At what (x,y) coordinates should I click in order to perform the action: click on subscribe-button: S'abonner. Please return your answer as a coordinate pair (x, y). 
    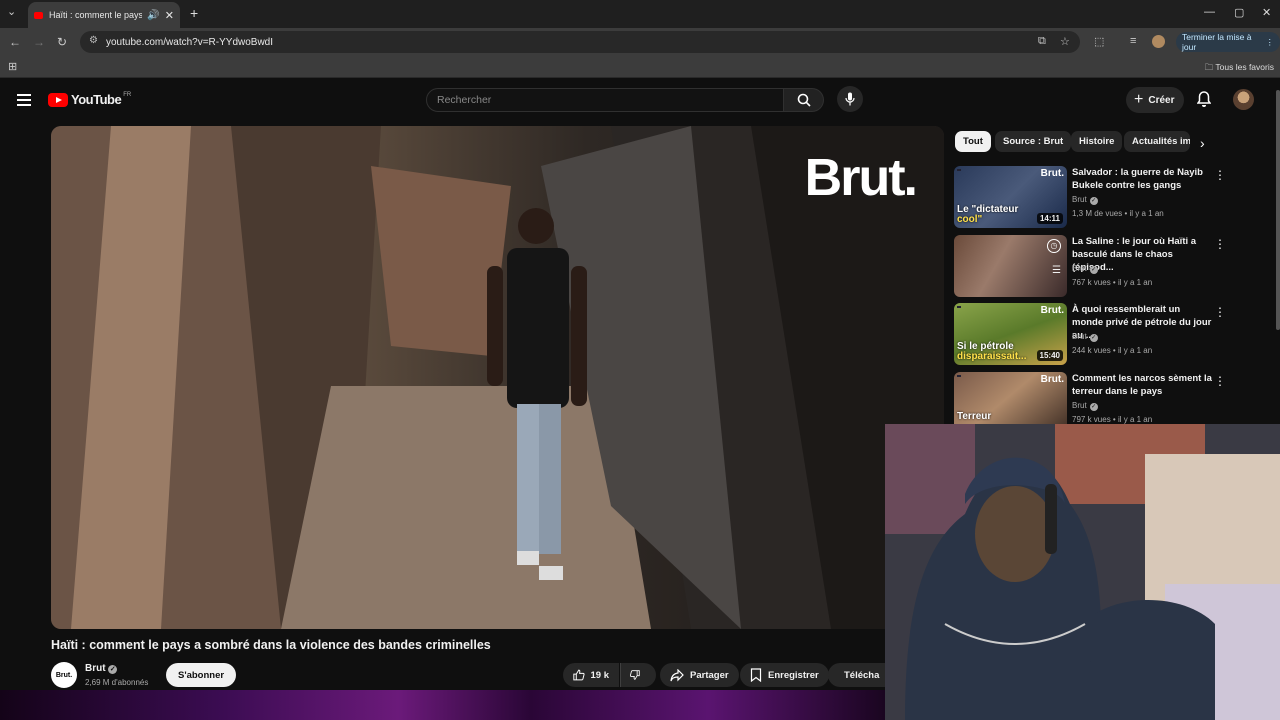
    Looking at the image, I should click on (201, 675).